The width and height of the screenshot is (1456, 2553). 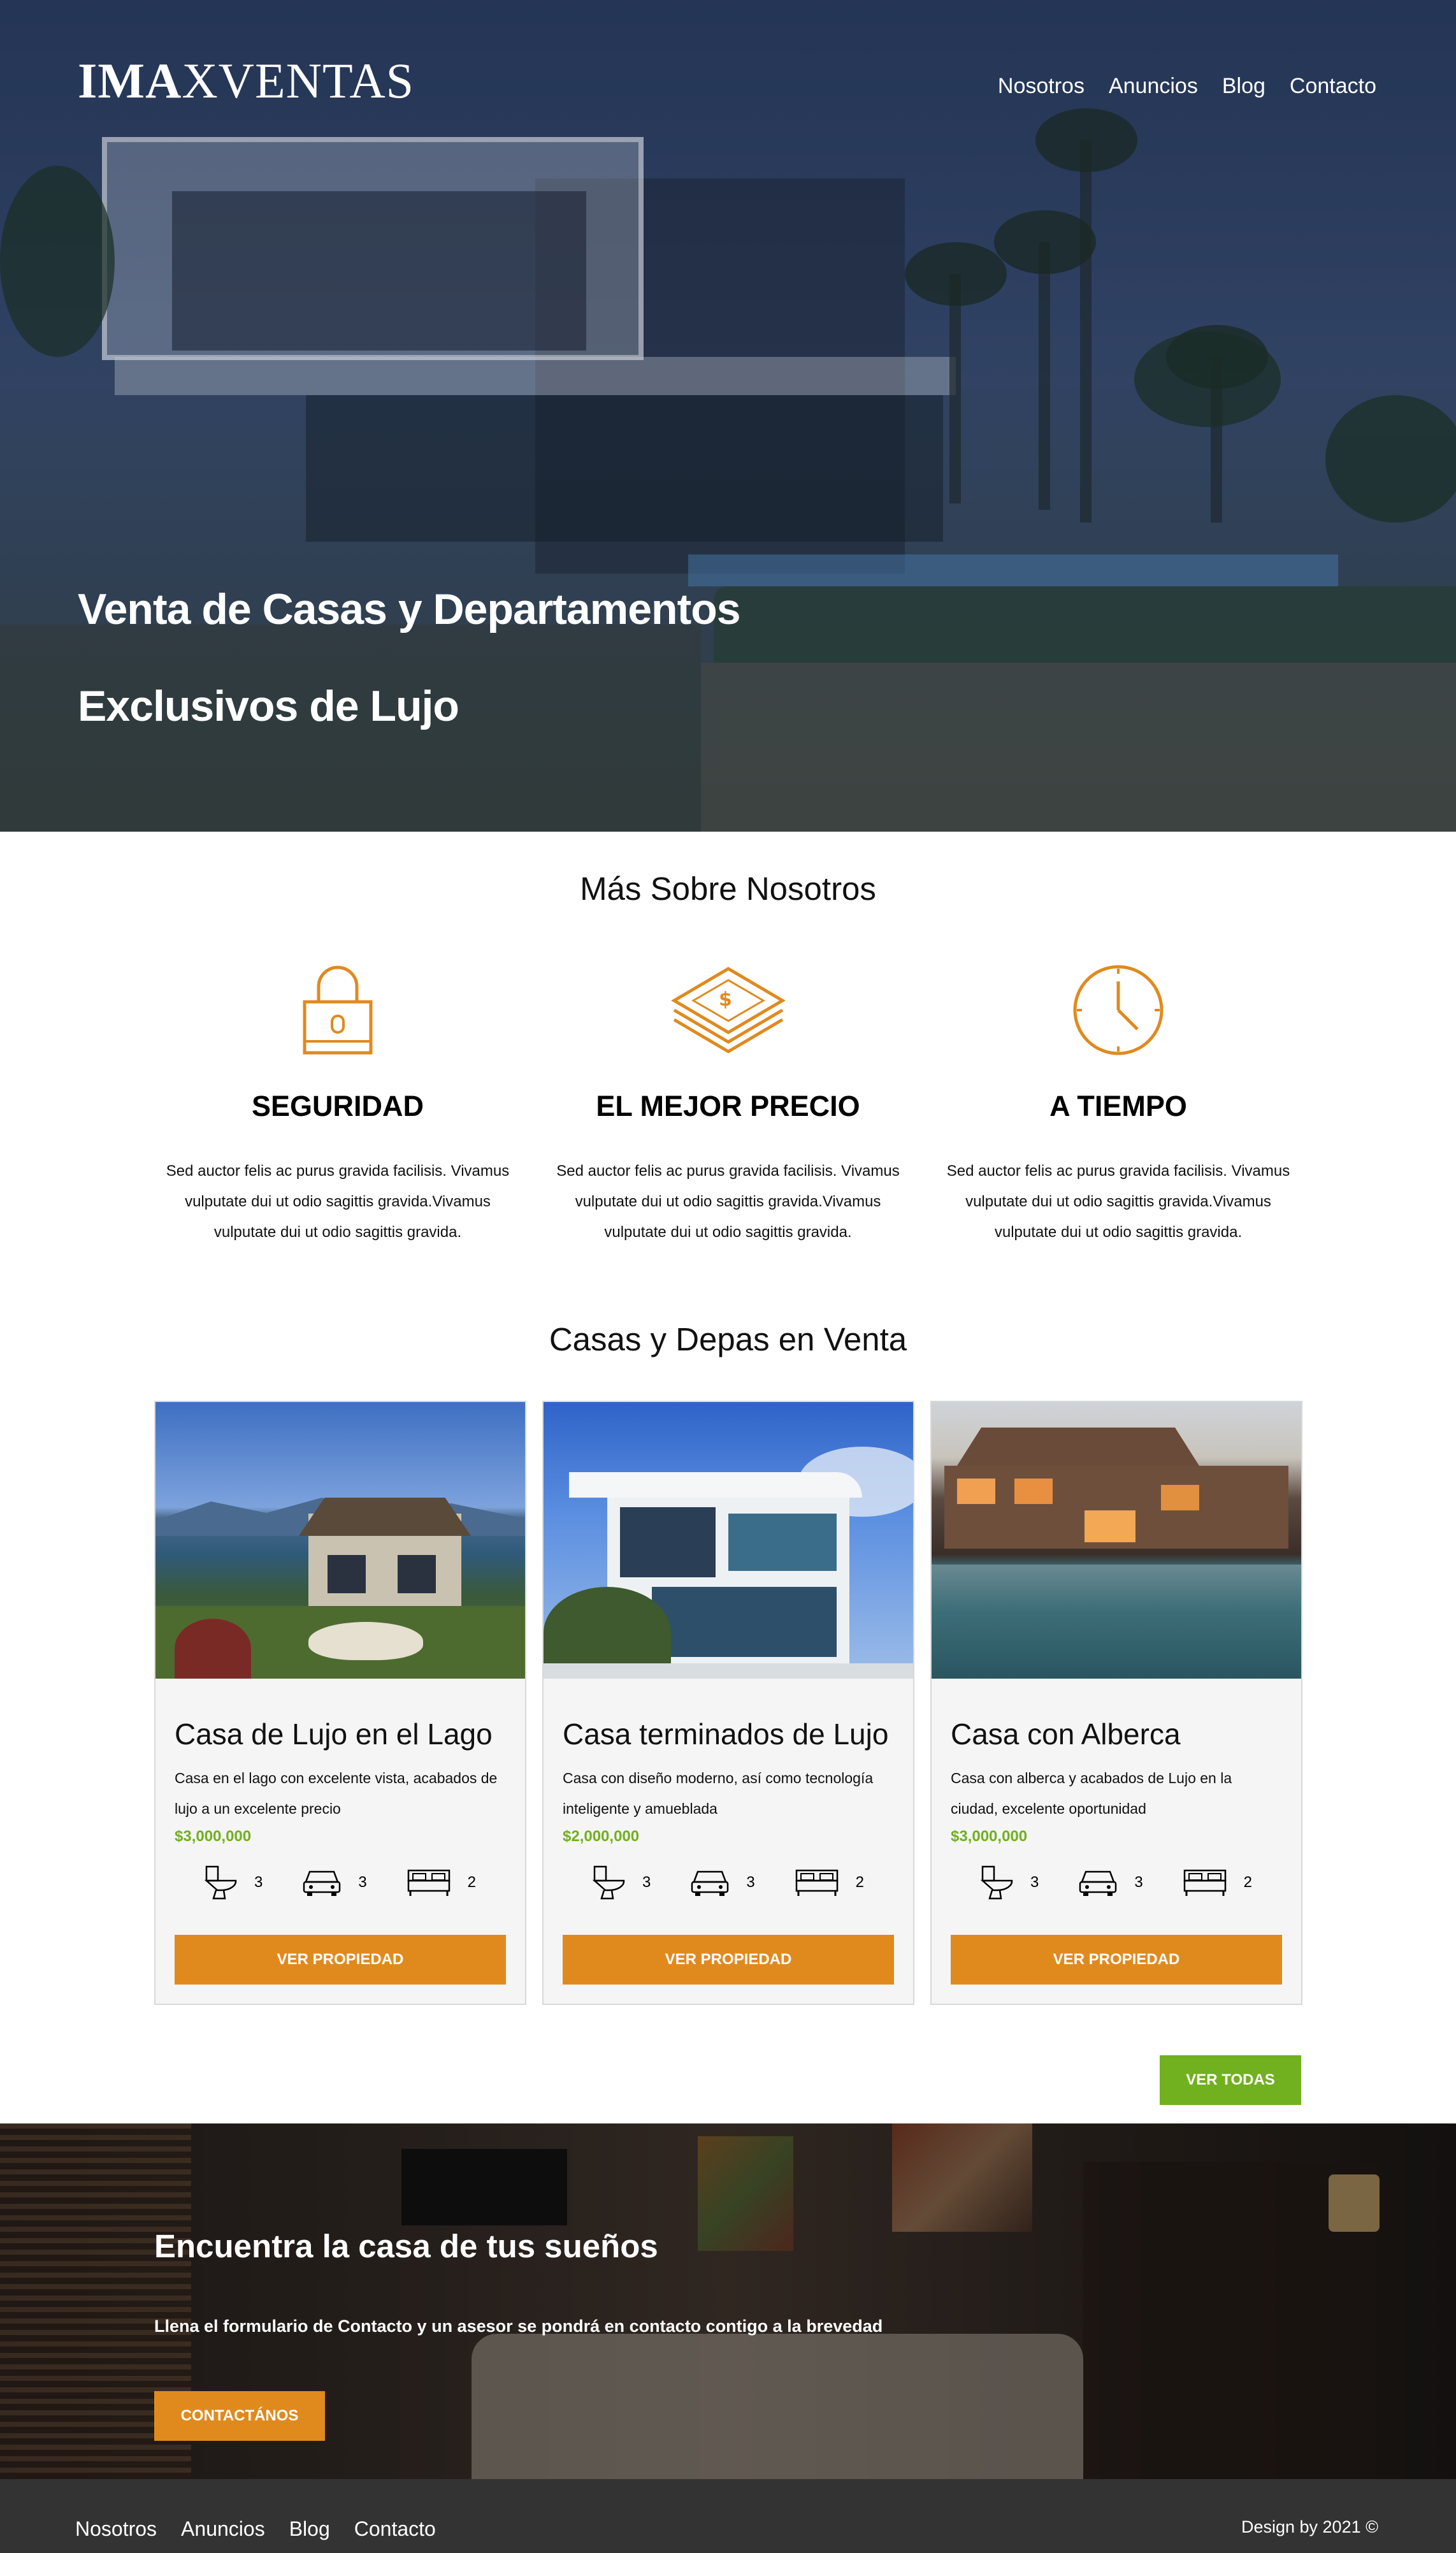 What do you see at coordinates (239, 2416) in the screenshot?
I see `contact-button: CONTACTÁNOS` at bounding box center [239, 2416].